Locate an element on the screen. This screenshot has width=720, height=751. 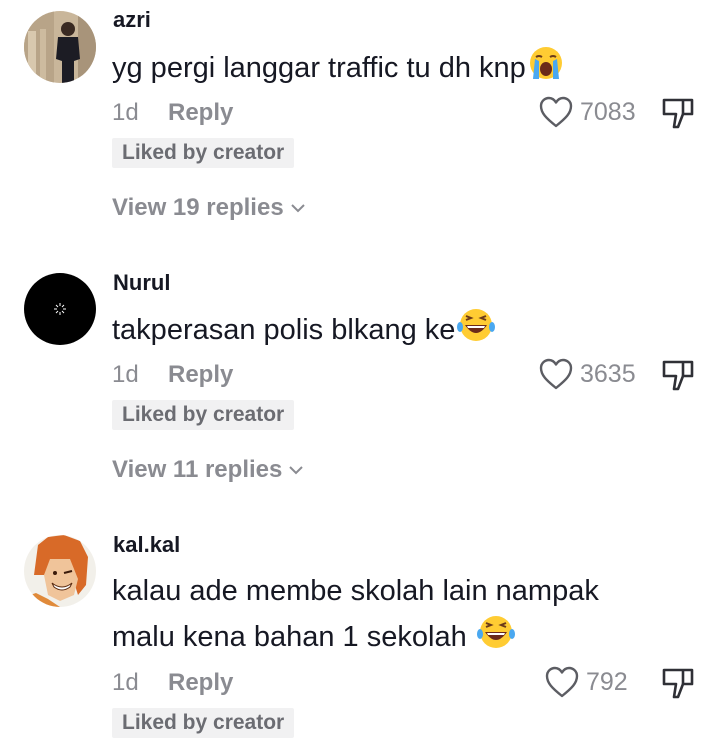
view-replies-button: View 19 replies is located at coordinates (209, 208).